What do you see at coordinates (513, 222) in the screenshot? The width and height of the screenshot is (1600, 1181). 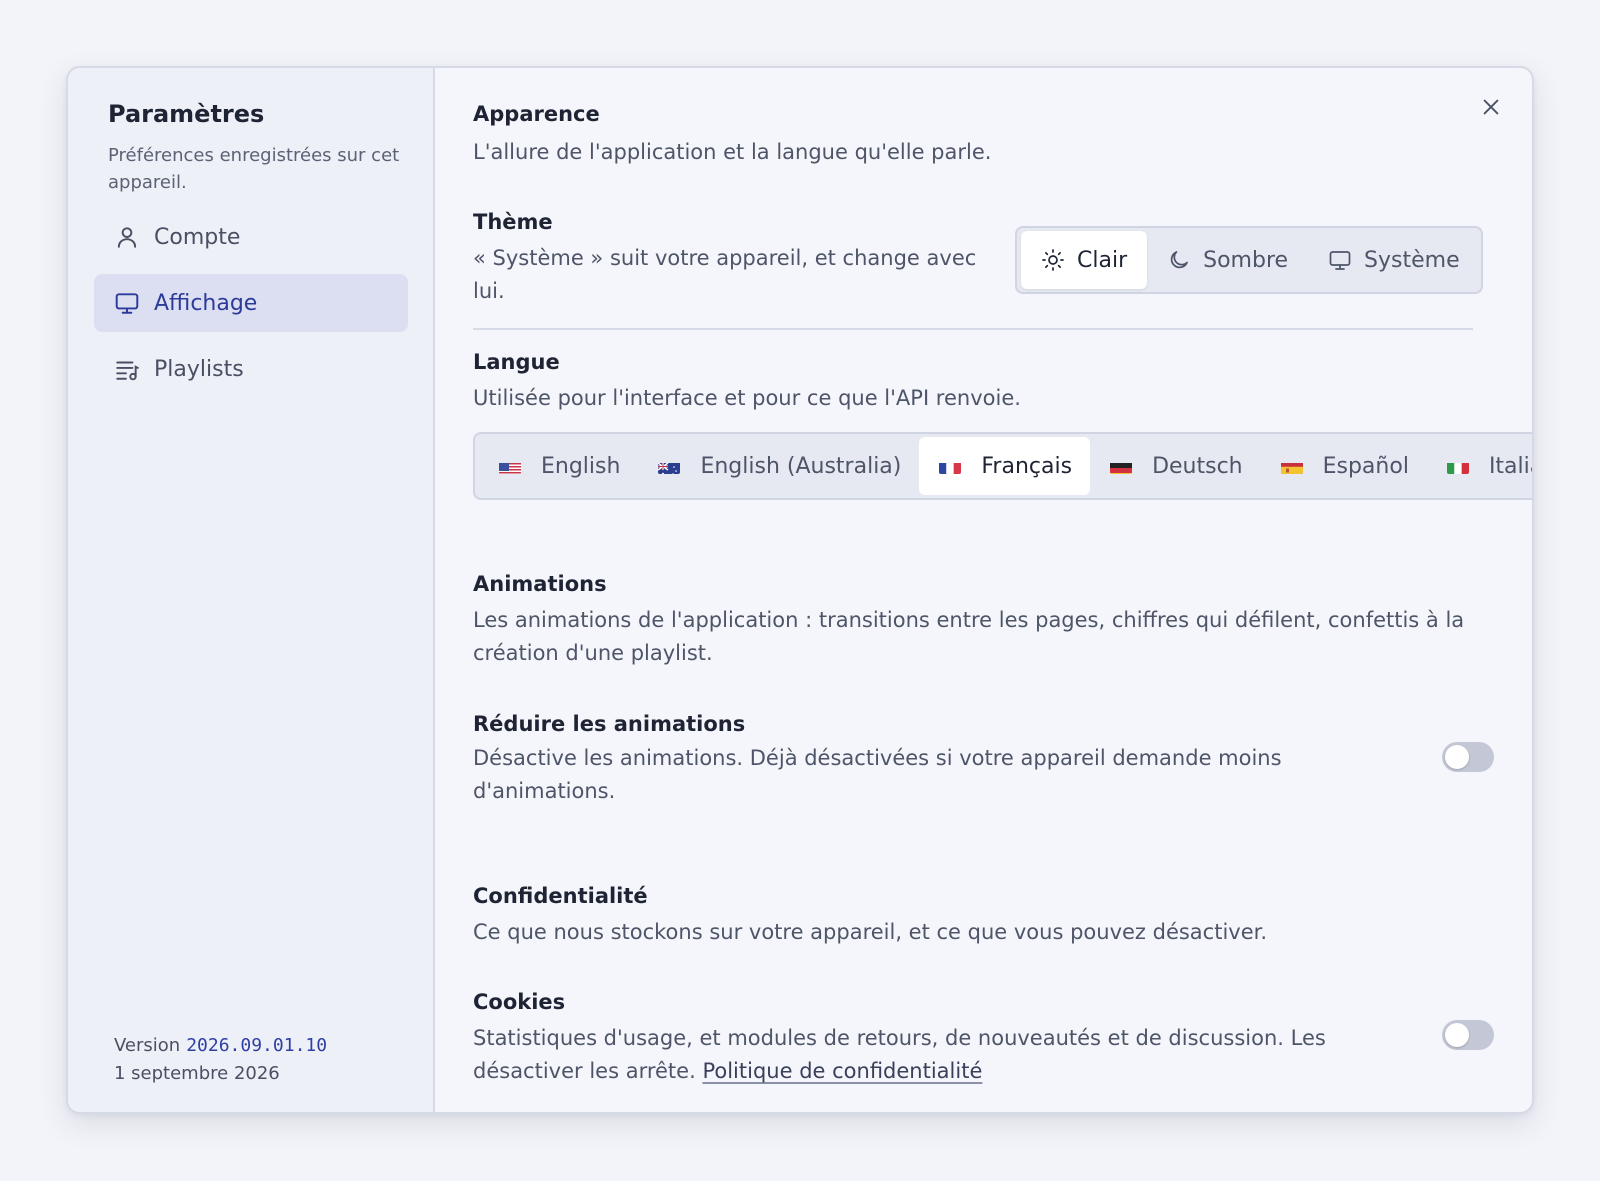 I see `field-title-theme: Thème` at bounding box center [513, 222].